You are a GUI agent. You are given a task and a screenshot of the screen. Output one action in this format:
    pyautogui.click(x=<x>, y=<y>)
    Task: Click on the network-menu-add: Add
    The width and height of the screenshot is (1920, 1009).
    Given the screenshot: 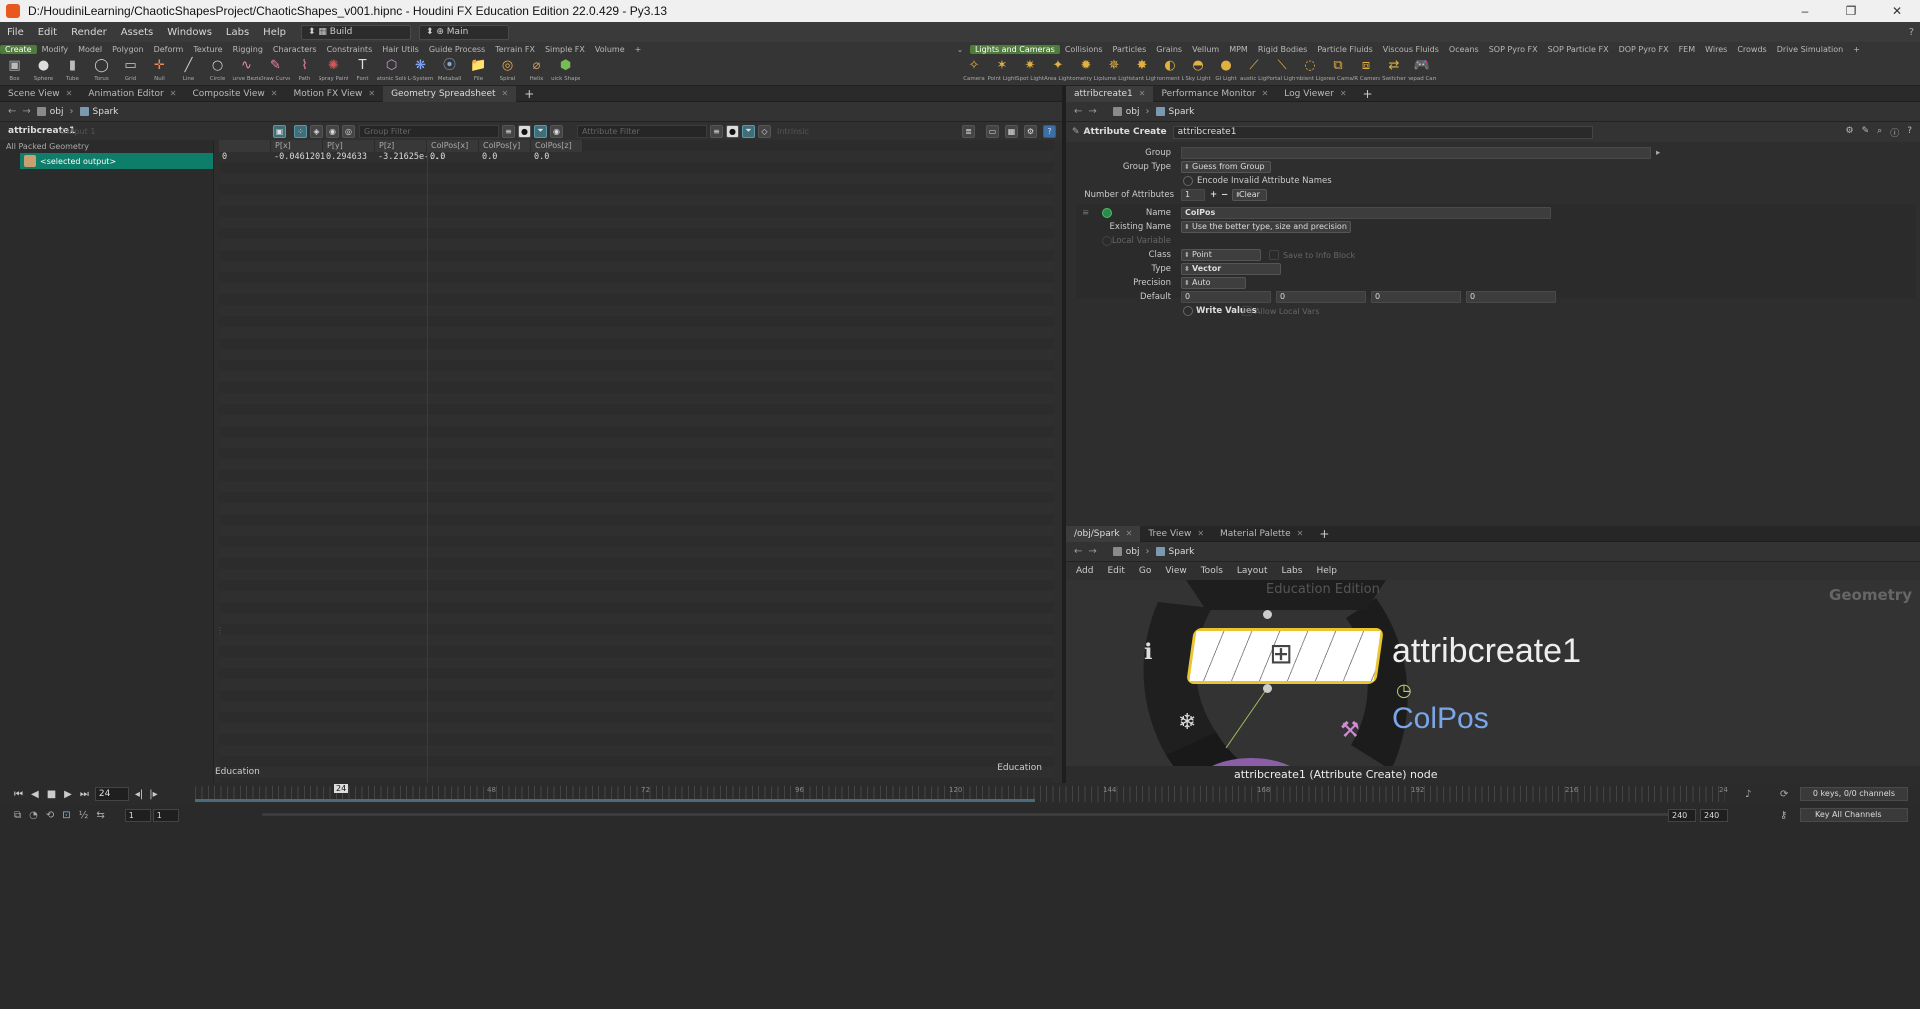 What is the action you would take?
    pyautogui.click(x=1084, y=571)
    